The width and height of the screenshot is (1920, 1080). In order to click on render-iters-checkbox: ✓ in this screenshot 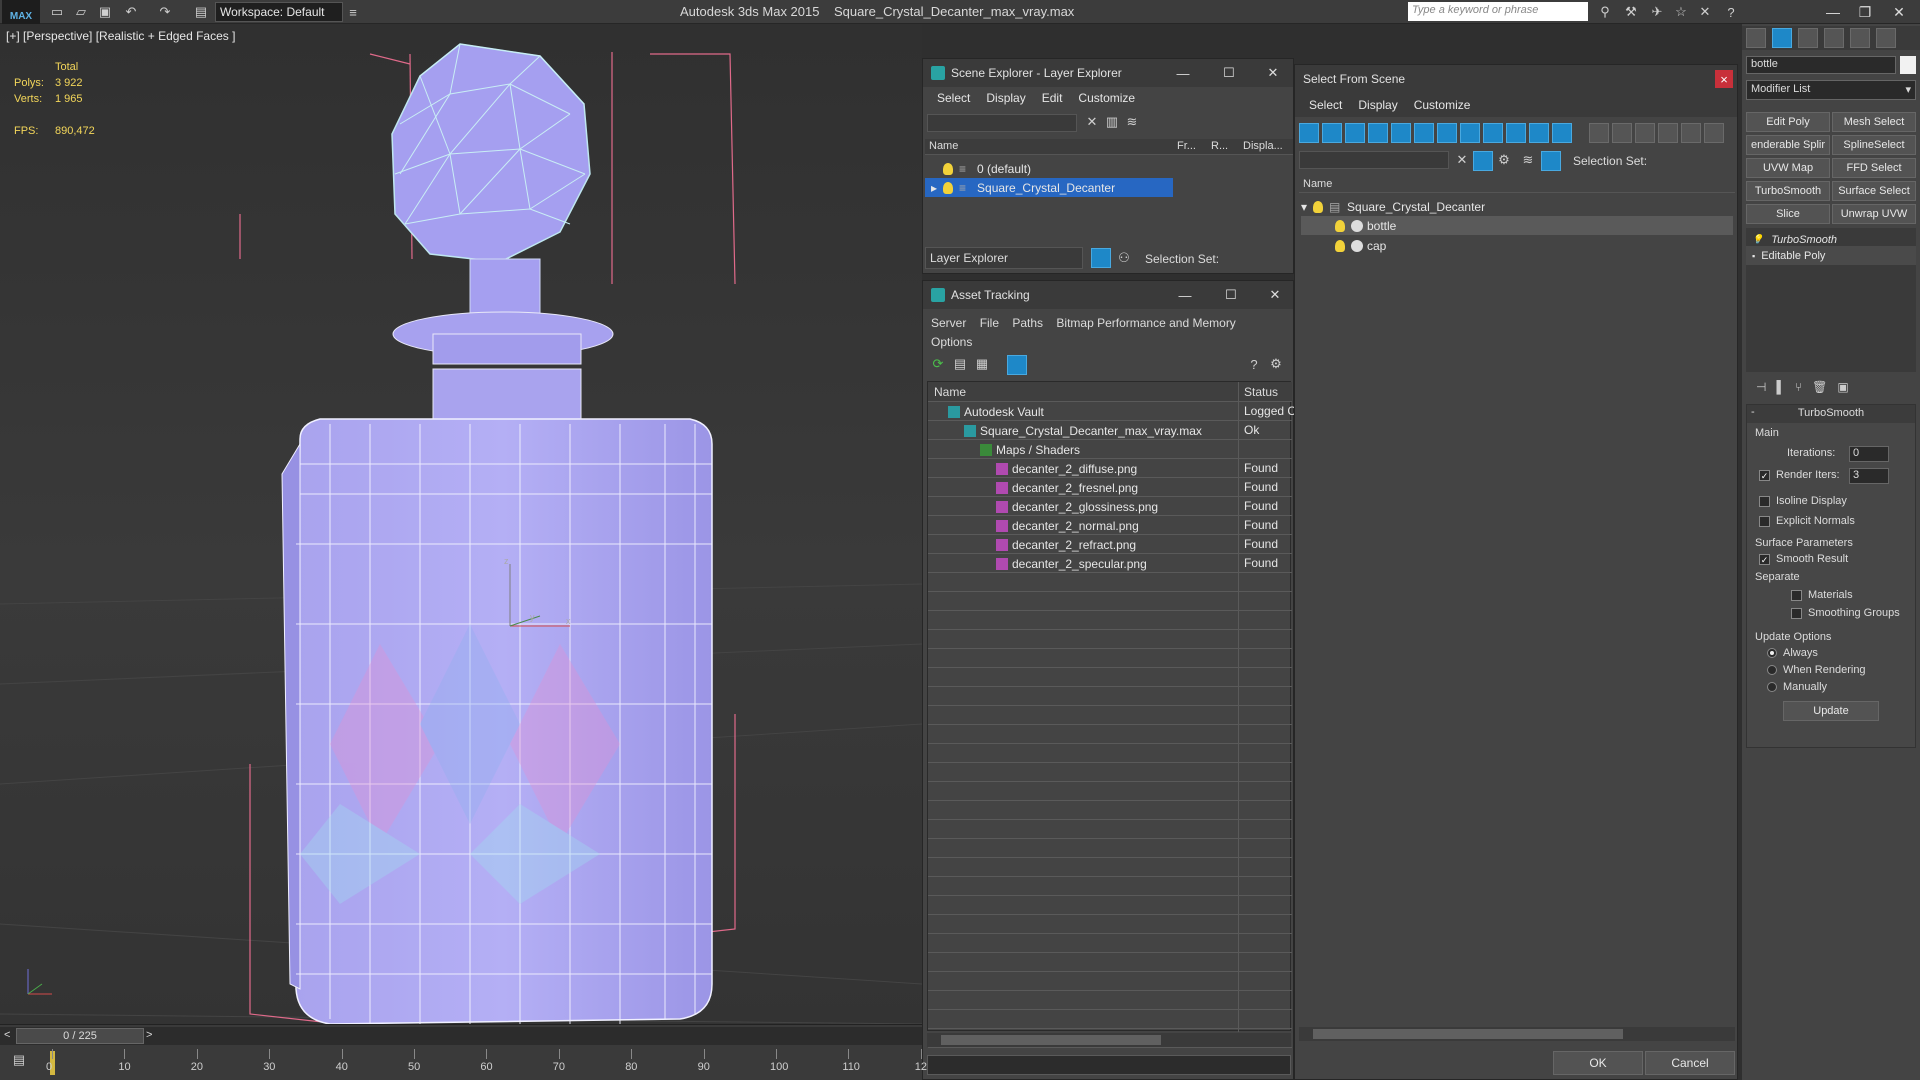, I will do `click(1764, 475)`.